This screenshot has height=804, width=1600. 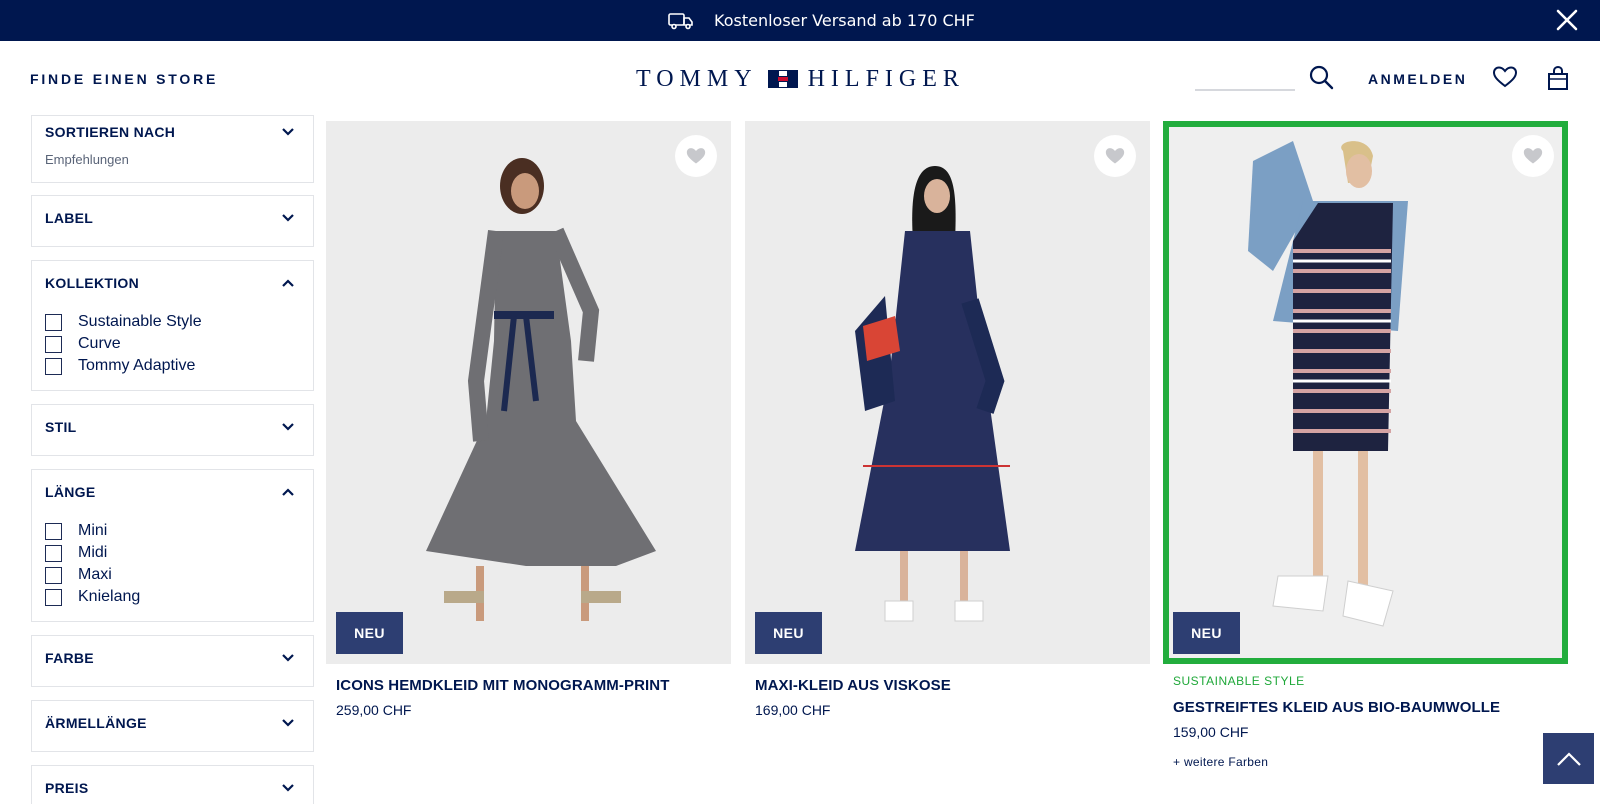 What do you see at coordinates (844, 20) in the screenshot?
I see `promo-text: Kostenloser Versand ab 170 CHF` at bounding box center [844, 20].